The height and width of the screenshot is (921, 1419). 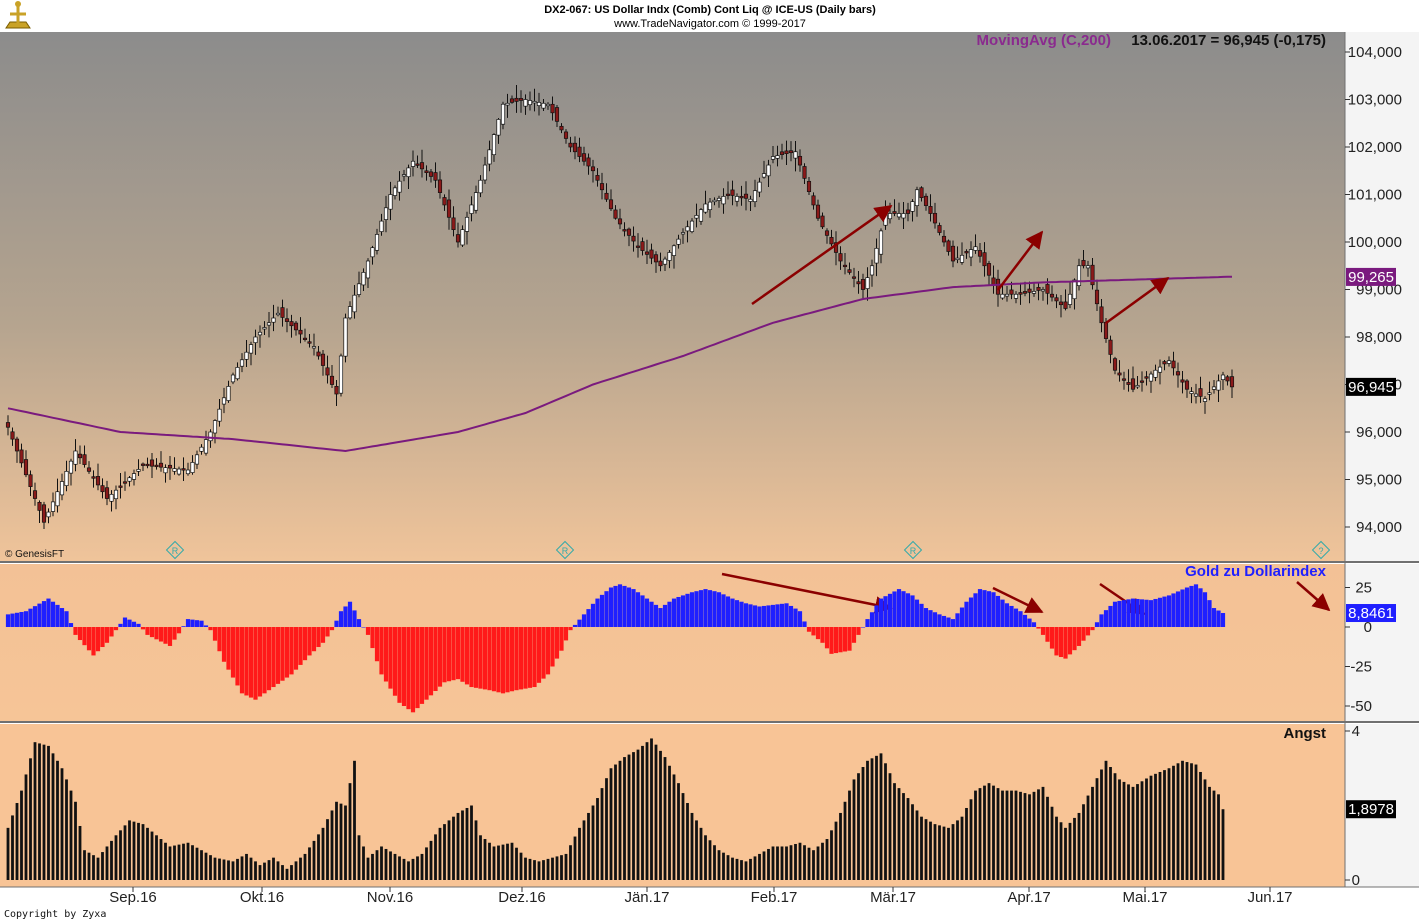 I want to click on fear-tick-label: 0, so click(x=1356, y=880).